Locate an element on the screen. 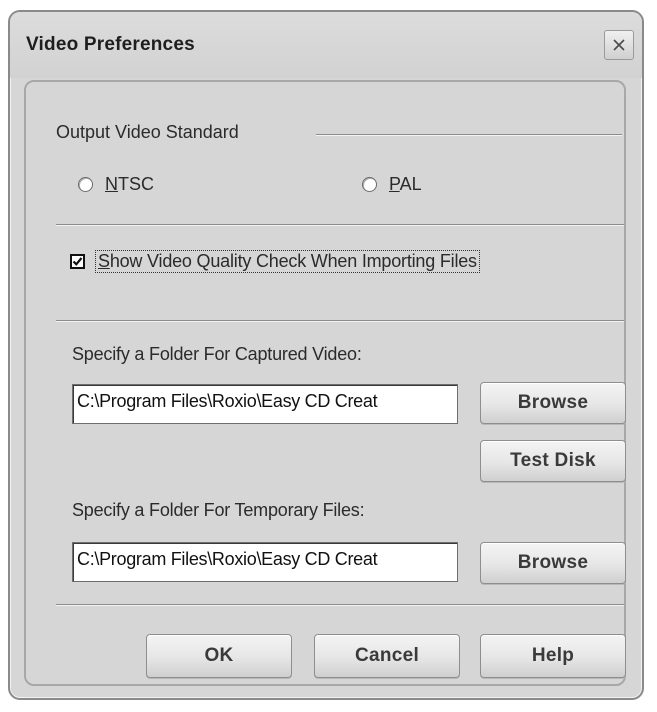 This screenshot has width=657, height=712. quality-check-checkbox is located at coordinates (77, 261).